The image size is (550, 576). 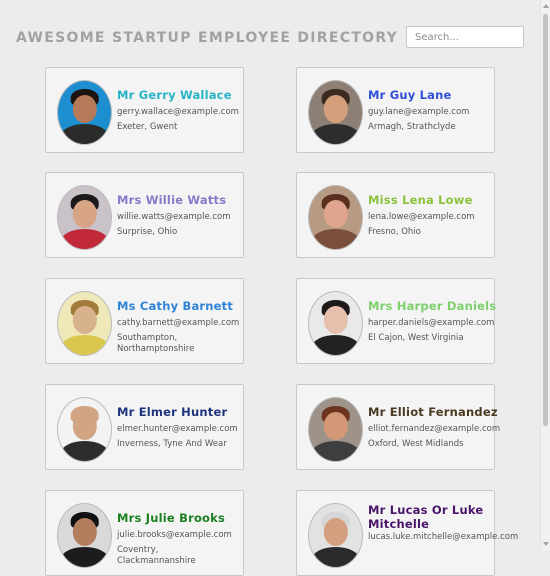 I want to click on employee-location: Southampton, Northamptonshire, so click(x=156, y=343).